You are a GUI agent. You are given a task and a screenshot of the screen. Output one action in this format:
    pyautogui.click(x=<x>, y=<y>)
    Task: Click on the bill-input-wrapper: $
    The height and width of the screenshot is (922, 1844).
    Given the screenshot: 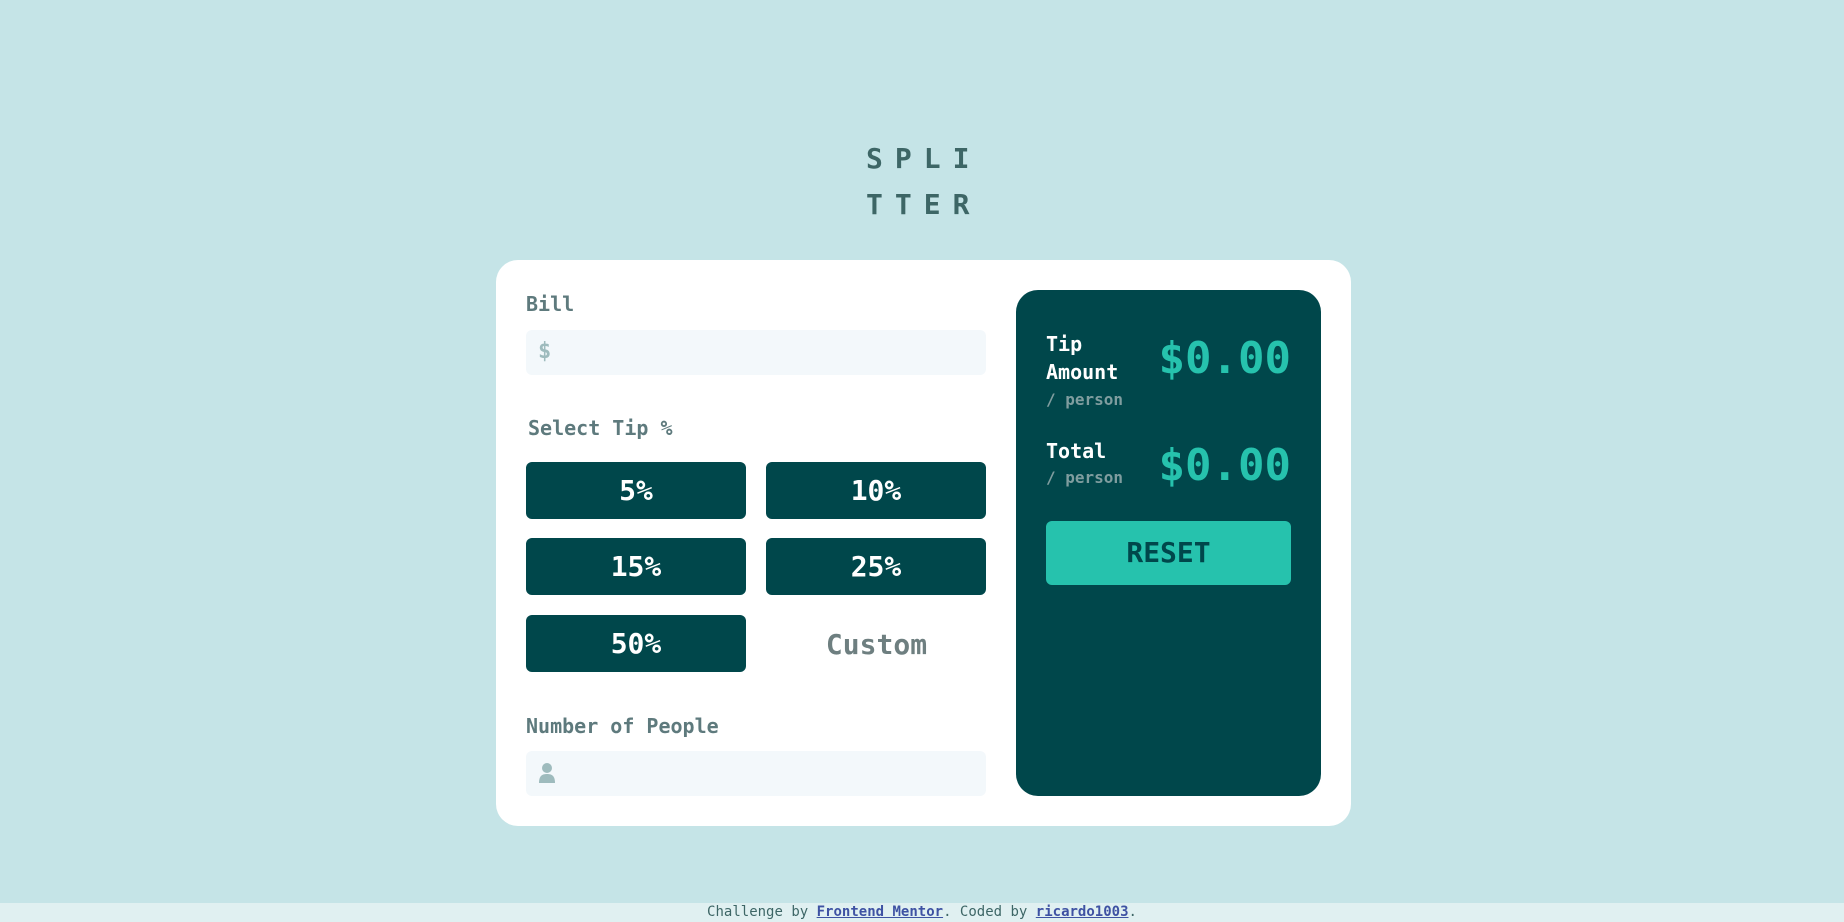 What is the action you would take?
    pyautogui.click(x=756, y=352)
    